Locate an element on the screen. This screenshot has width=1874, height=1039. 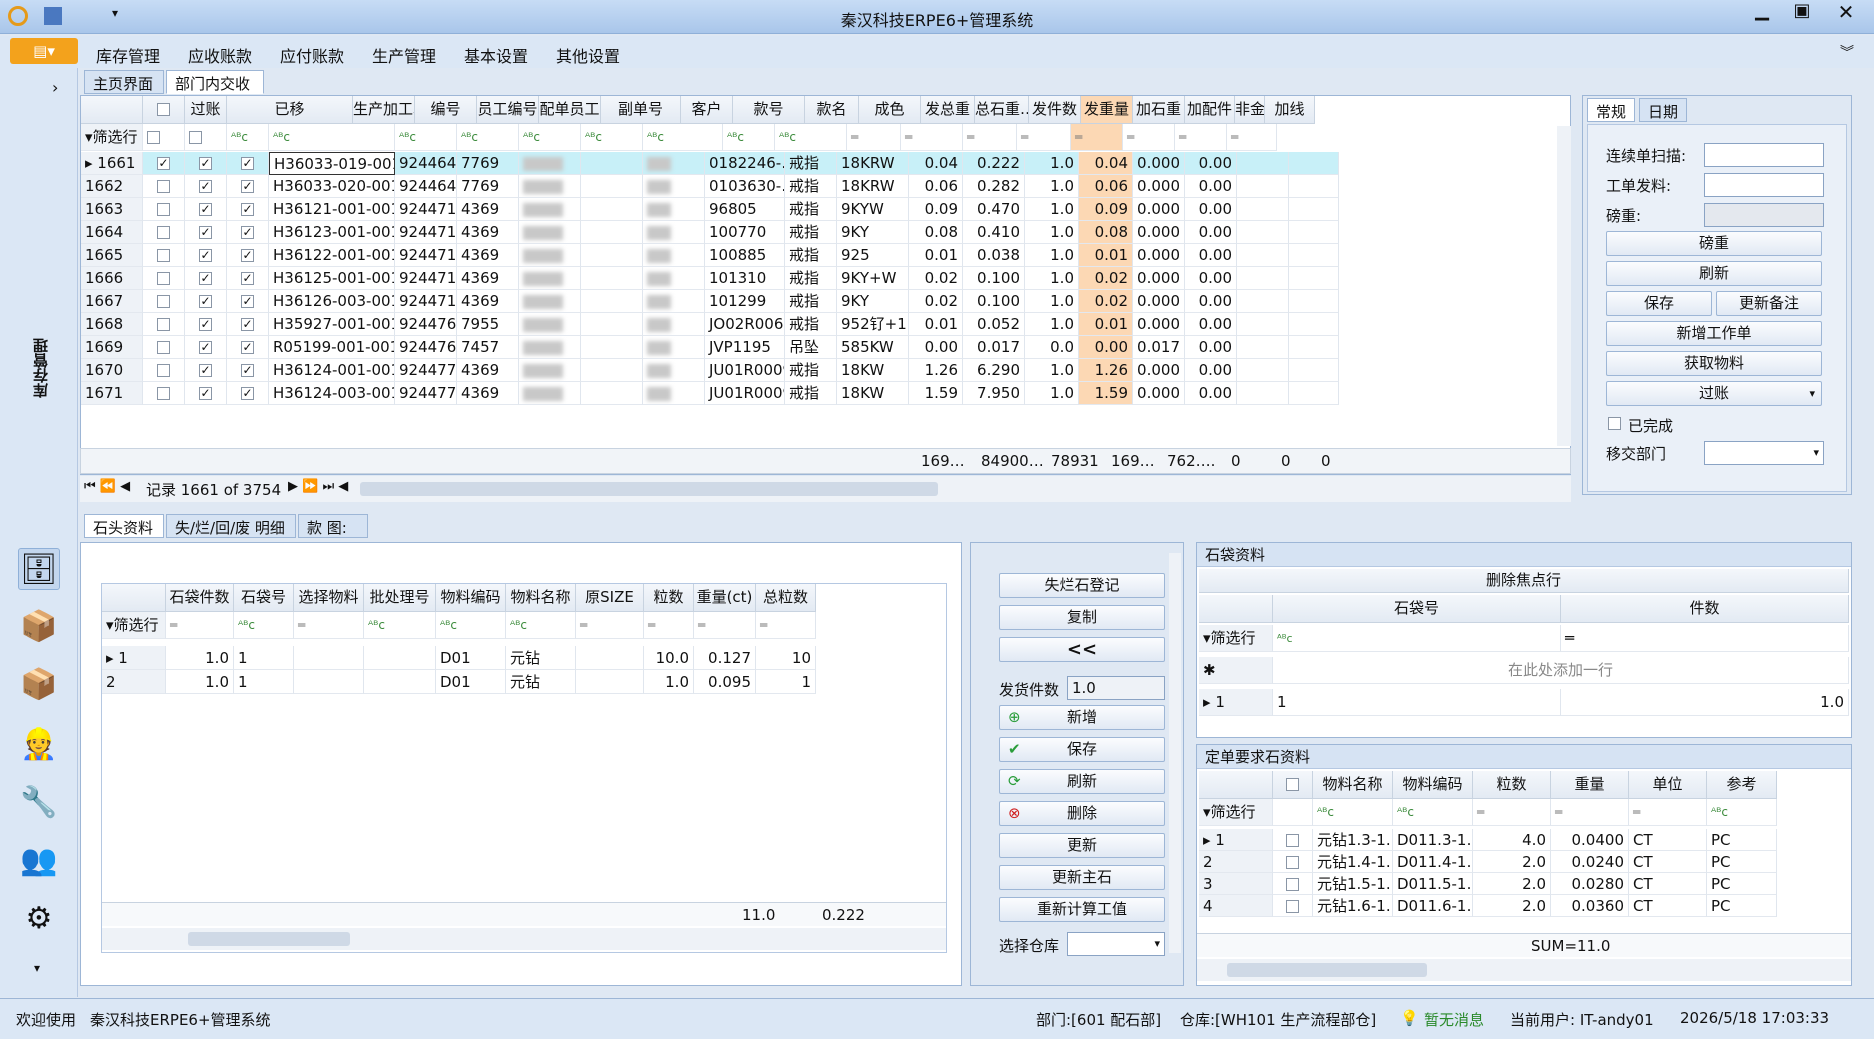
row-cell-total: 0.02 is located at coordinates (936, 278).